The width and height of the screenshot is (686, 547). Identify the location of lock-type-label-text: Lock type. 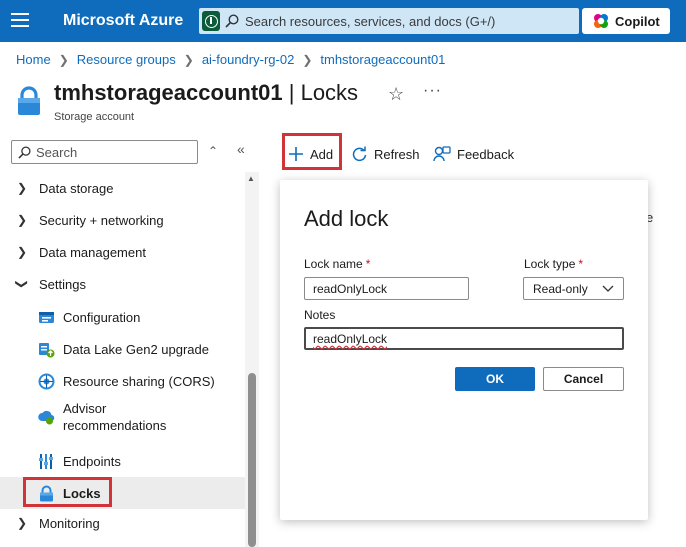
(550, 264).